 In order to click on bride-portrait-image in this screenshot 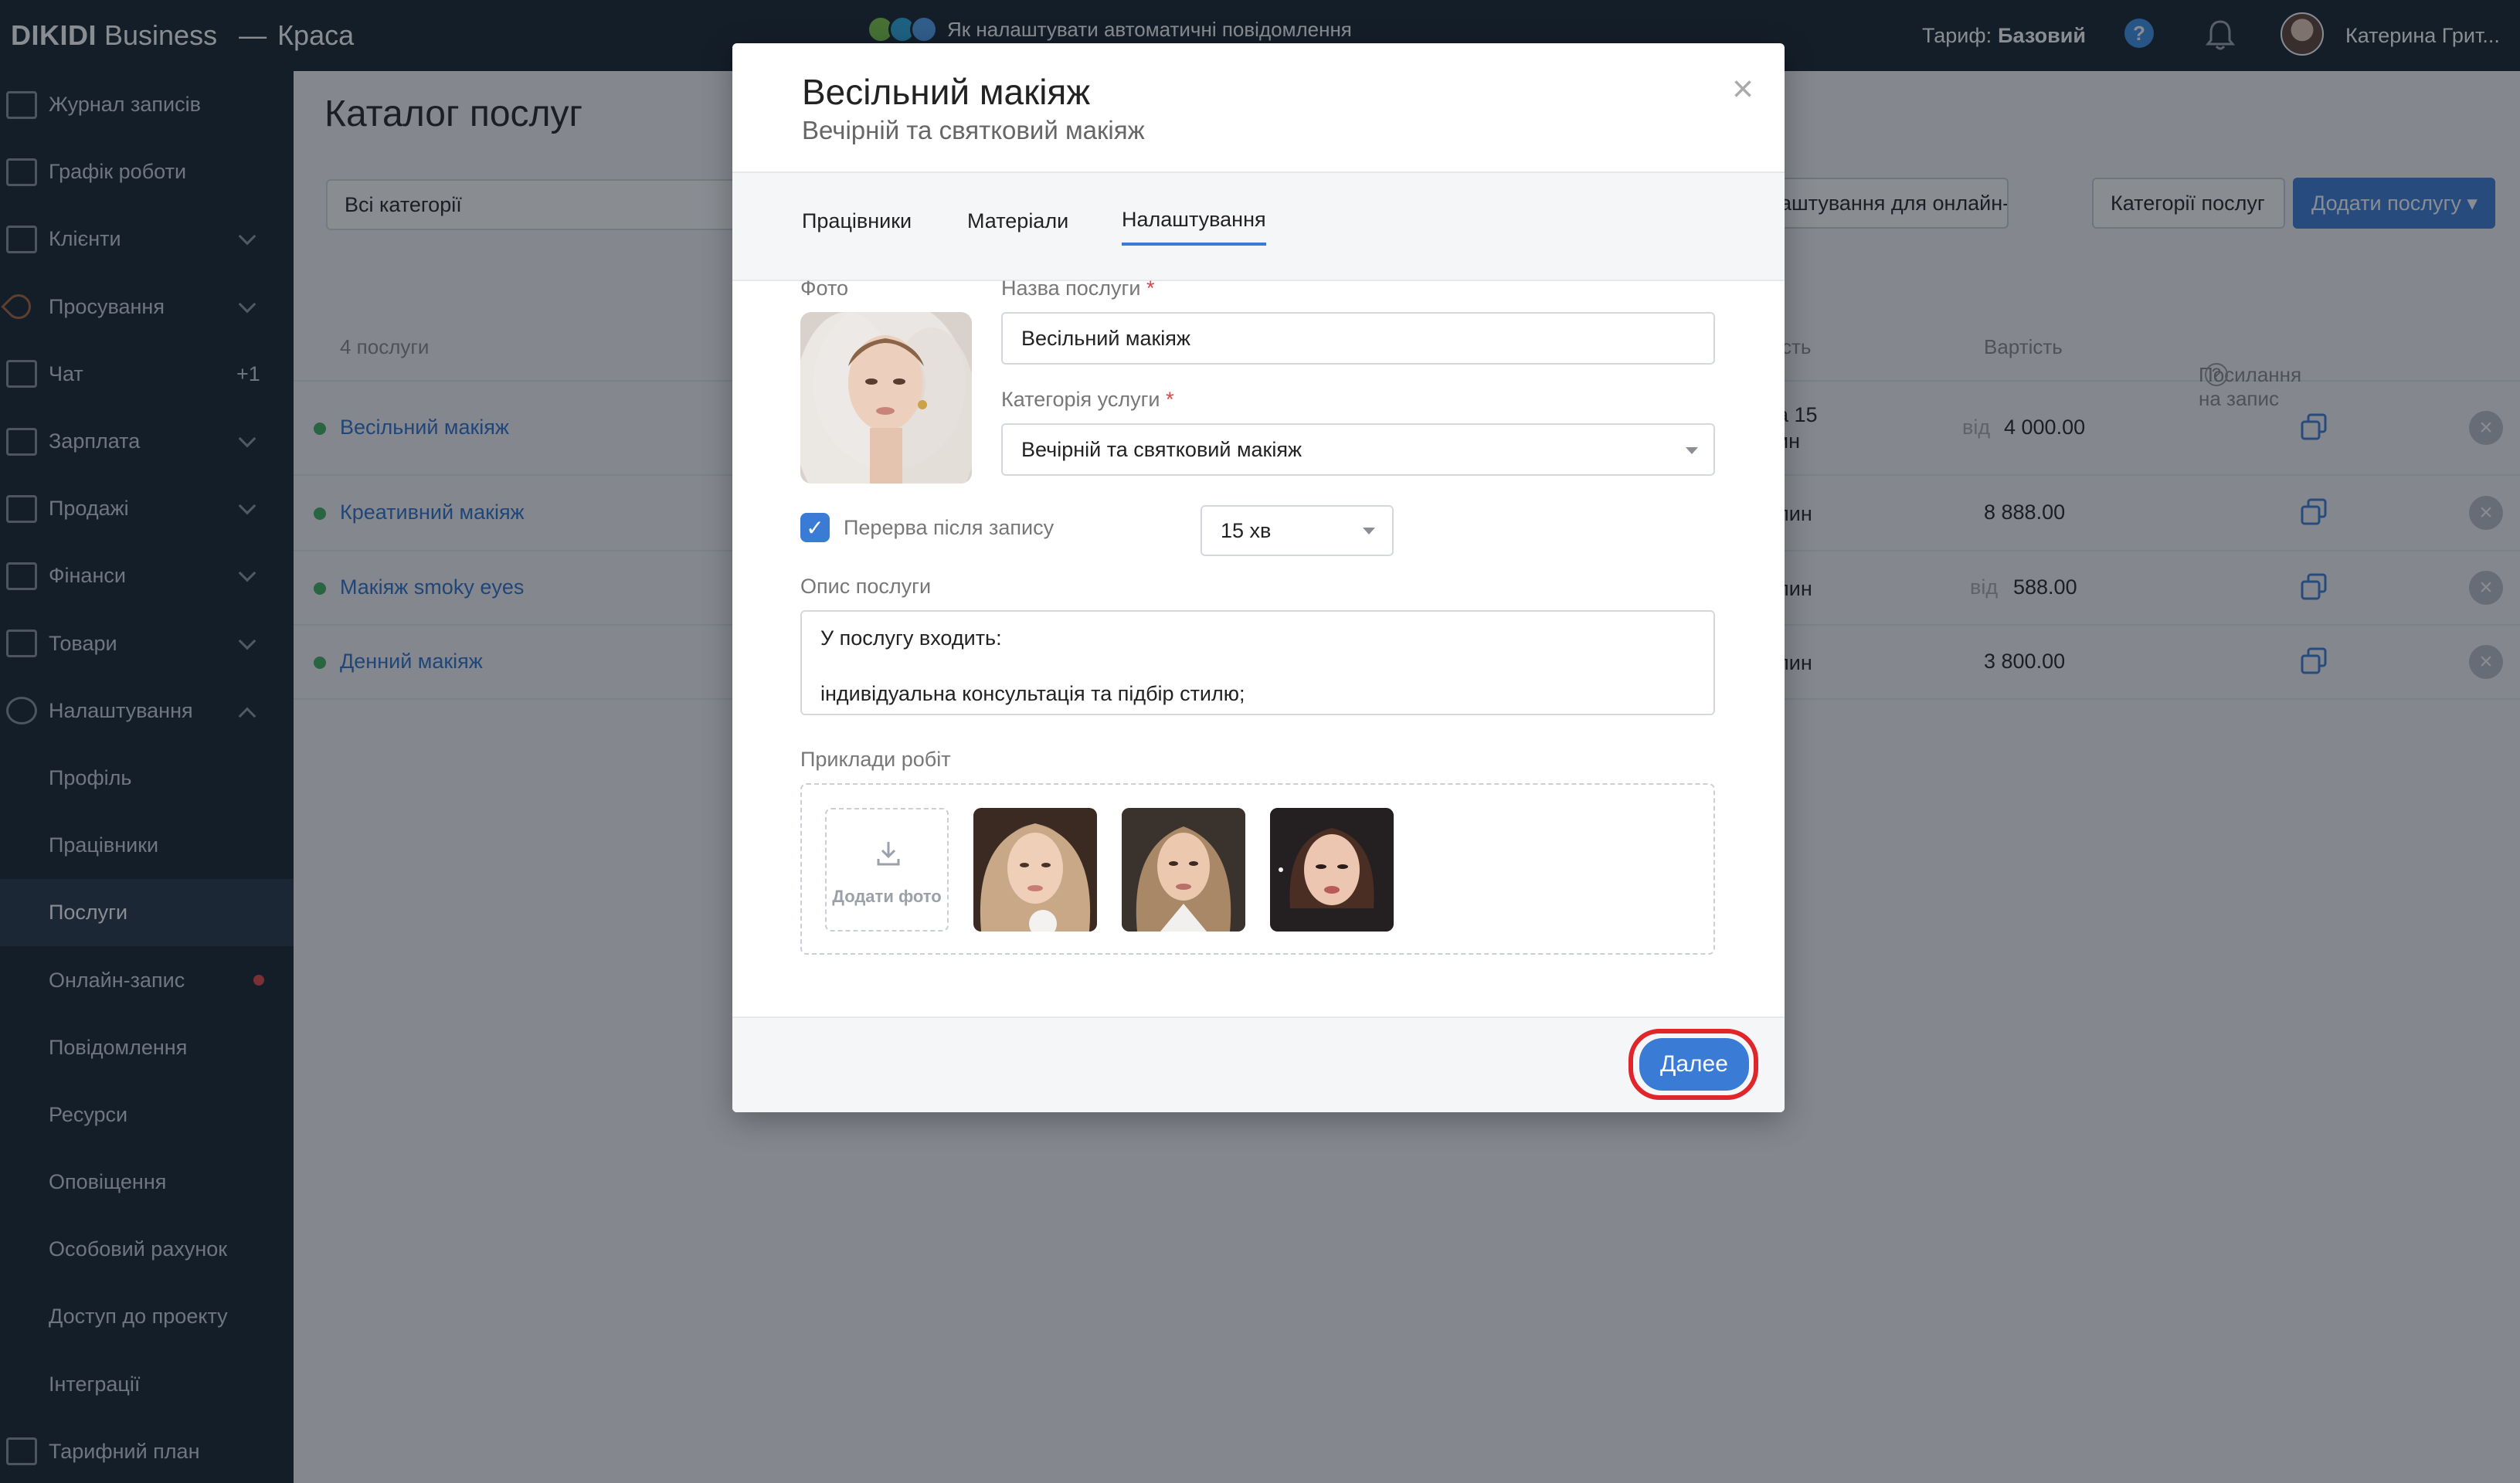, I will do `click(886, 398)`.